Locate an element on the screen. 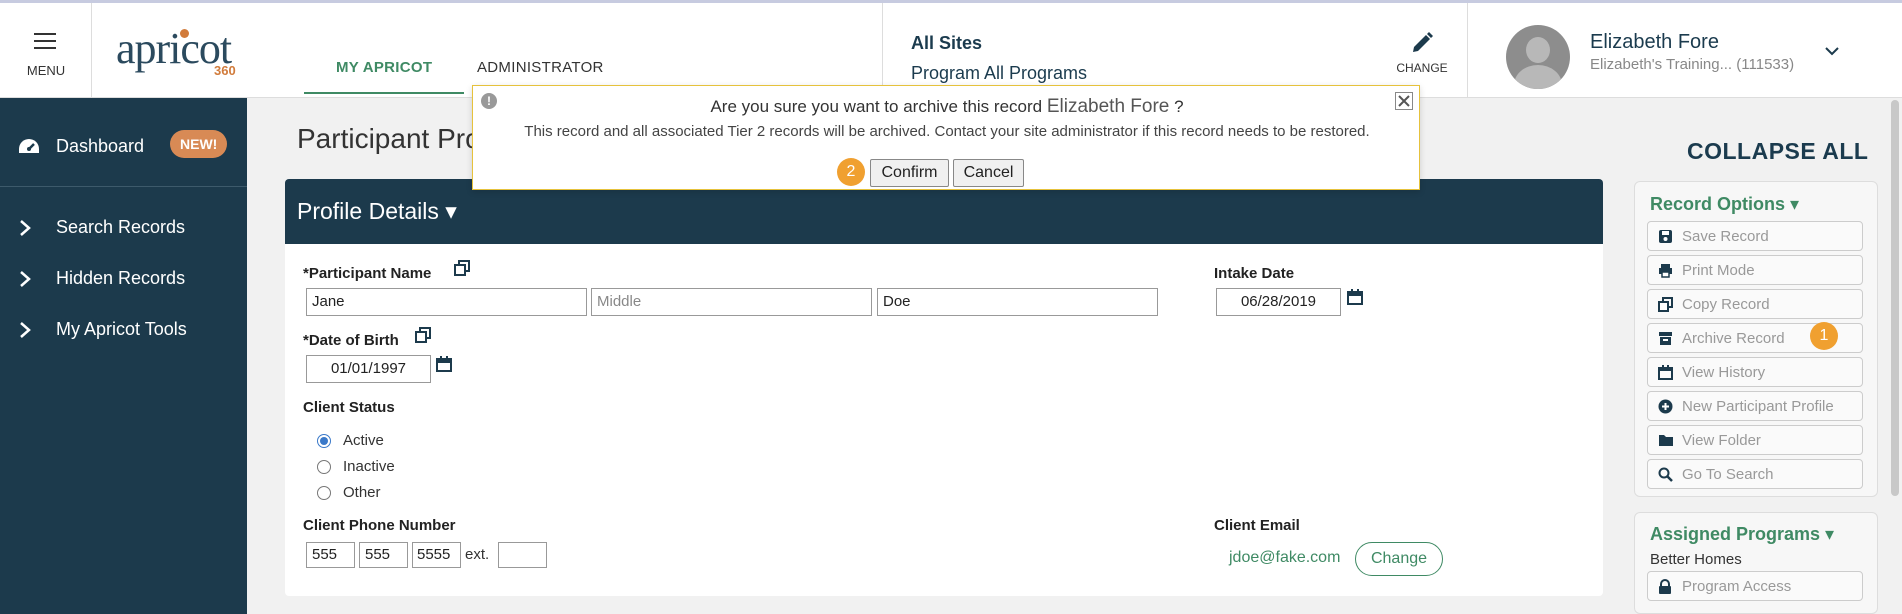  sidebar-divider is located at coordinates (123, 186).